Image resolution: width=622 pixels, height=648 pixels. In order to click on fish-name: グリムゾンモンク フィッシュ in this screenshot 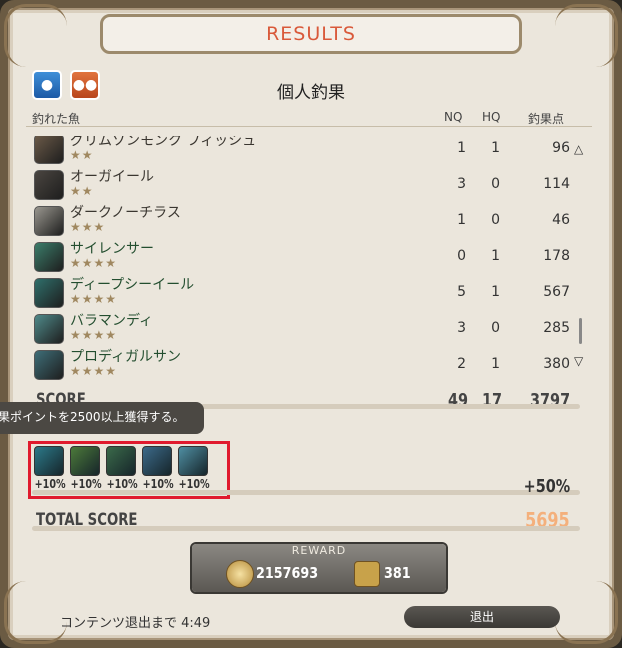, I will do `click(163, 141)`.